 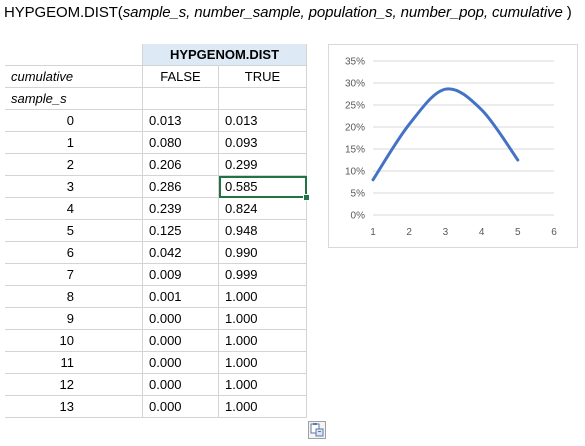 What do you see at coordinates (554, 232) in the screenshot?
I see `x-tick-label: 6` at bounding box center [554, 232].